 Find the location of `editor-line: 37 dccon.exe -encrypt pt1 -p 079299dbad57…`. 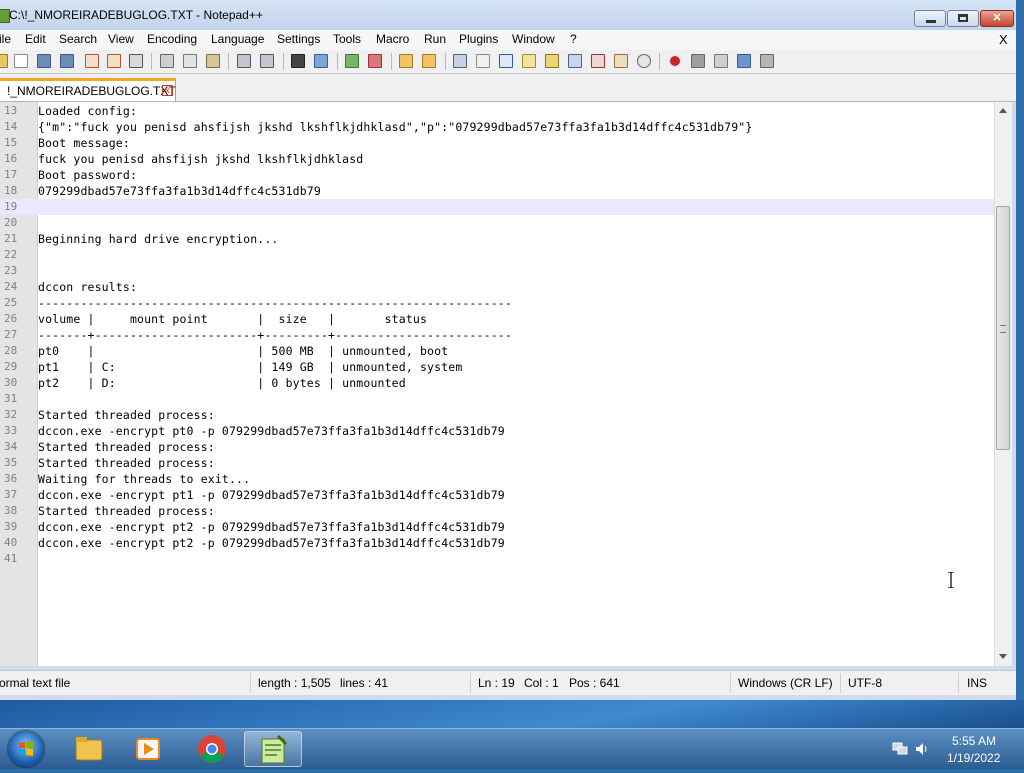

editor-line: 37 dccon.exe -encrypt pt1 -p 079299dbad57… is located at coordinates (497, 495).